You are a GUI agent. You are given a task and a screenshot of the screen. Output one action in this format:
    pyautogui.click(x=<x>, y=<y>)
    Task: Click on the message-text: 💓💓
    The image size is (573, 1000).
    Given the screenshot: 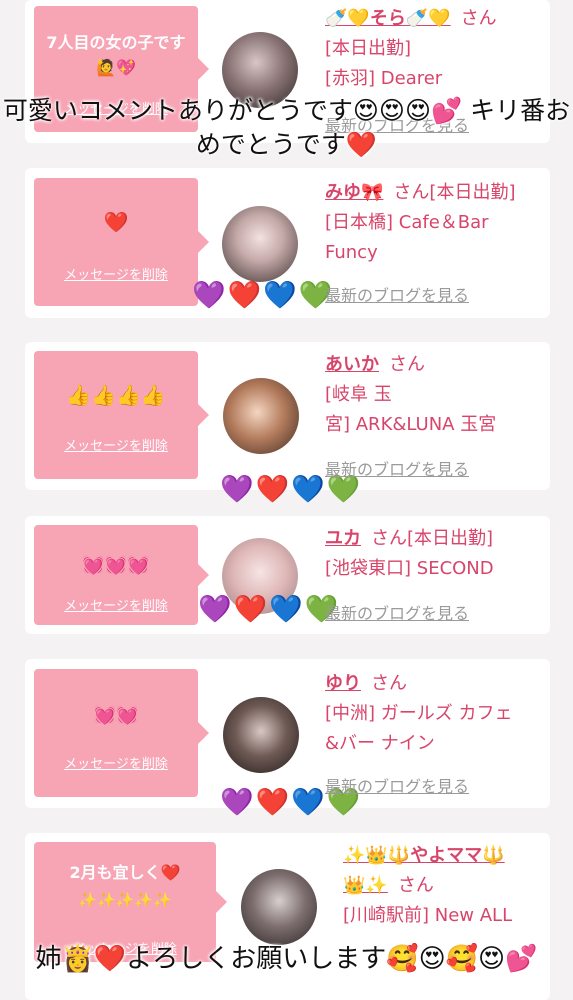 What is the action you would take?
    pyautogui.click(x=116, y=715)
    